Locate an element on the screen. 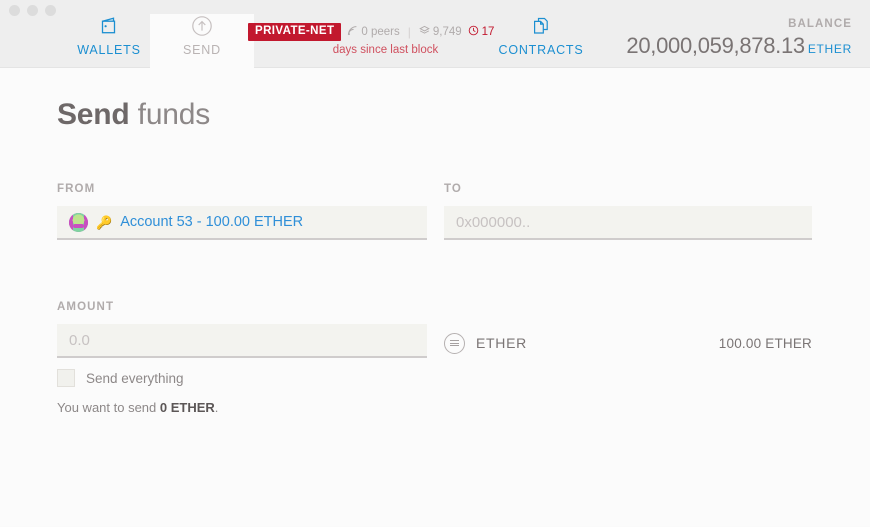 The width and height of the screenshot is (870, 527). balance-value-row: 20,000,059,878.13 ETHER is located at coordinates (739, 46).